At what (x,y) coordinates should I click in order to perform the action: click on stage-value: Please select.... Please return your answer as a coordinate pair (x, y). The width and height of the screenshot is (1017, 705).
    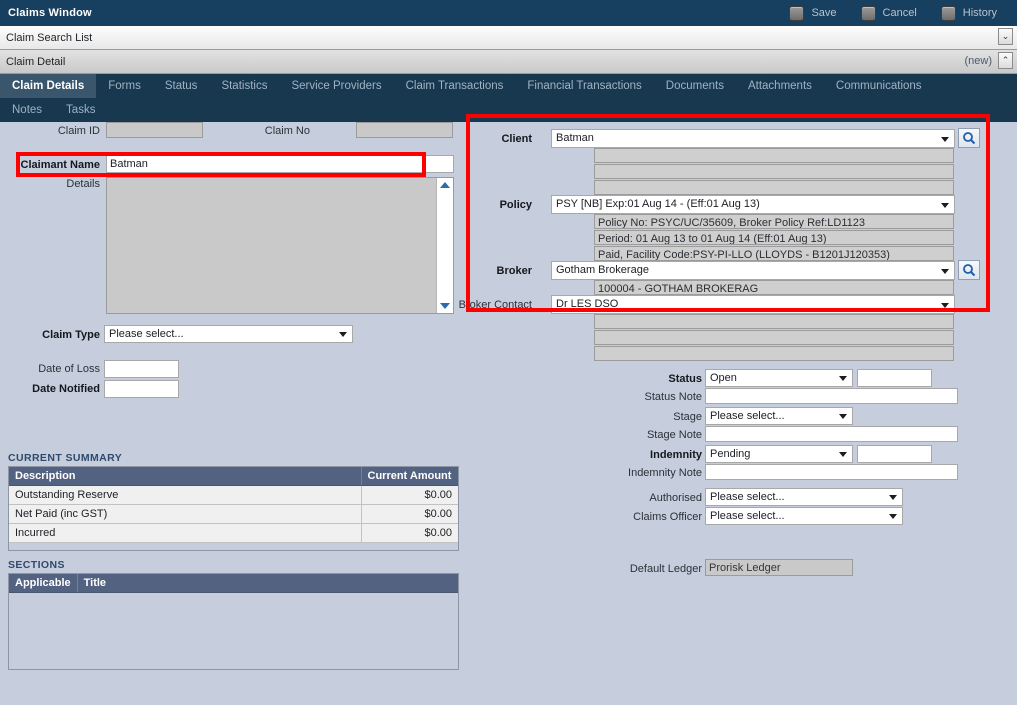
    Looking at the image, I should click on (747, 416).